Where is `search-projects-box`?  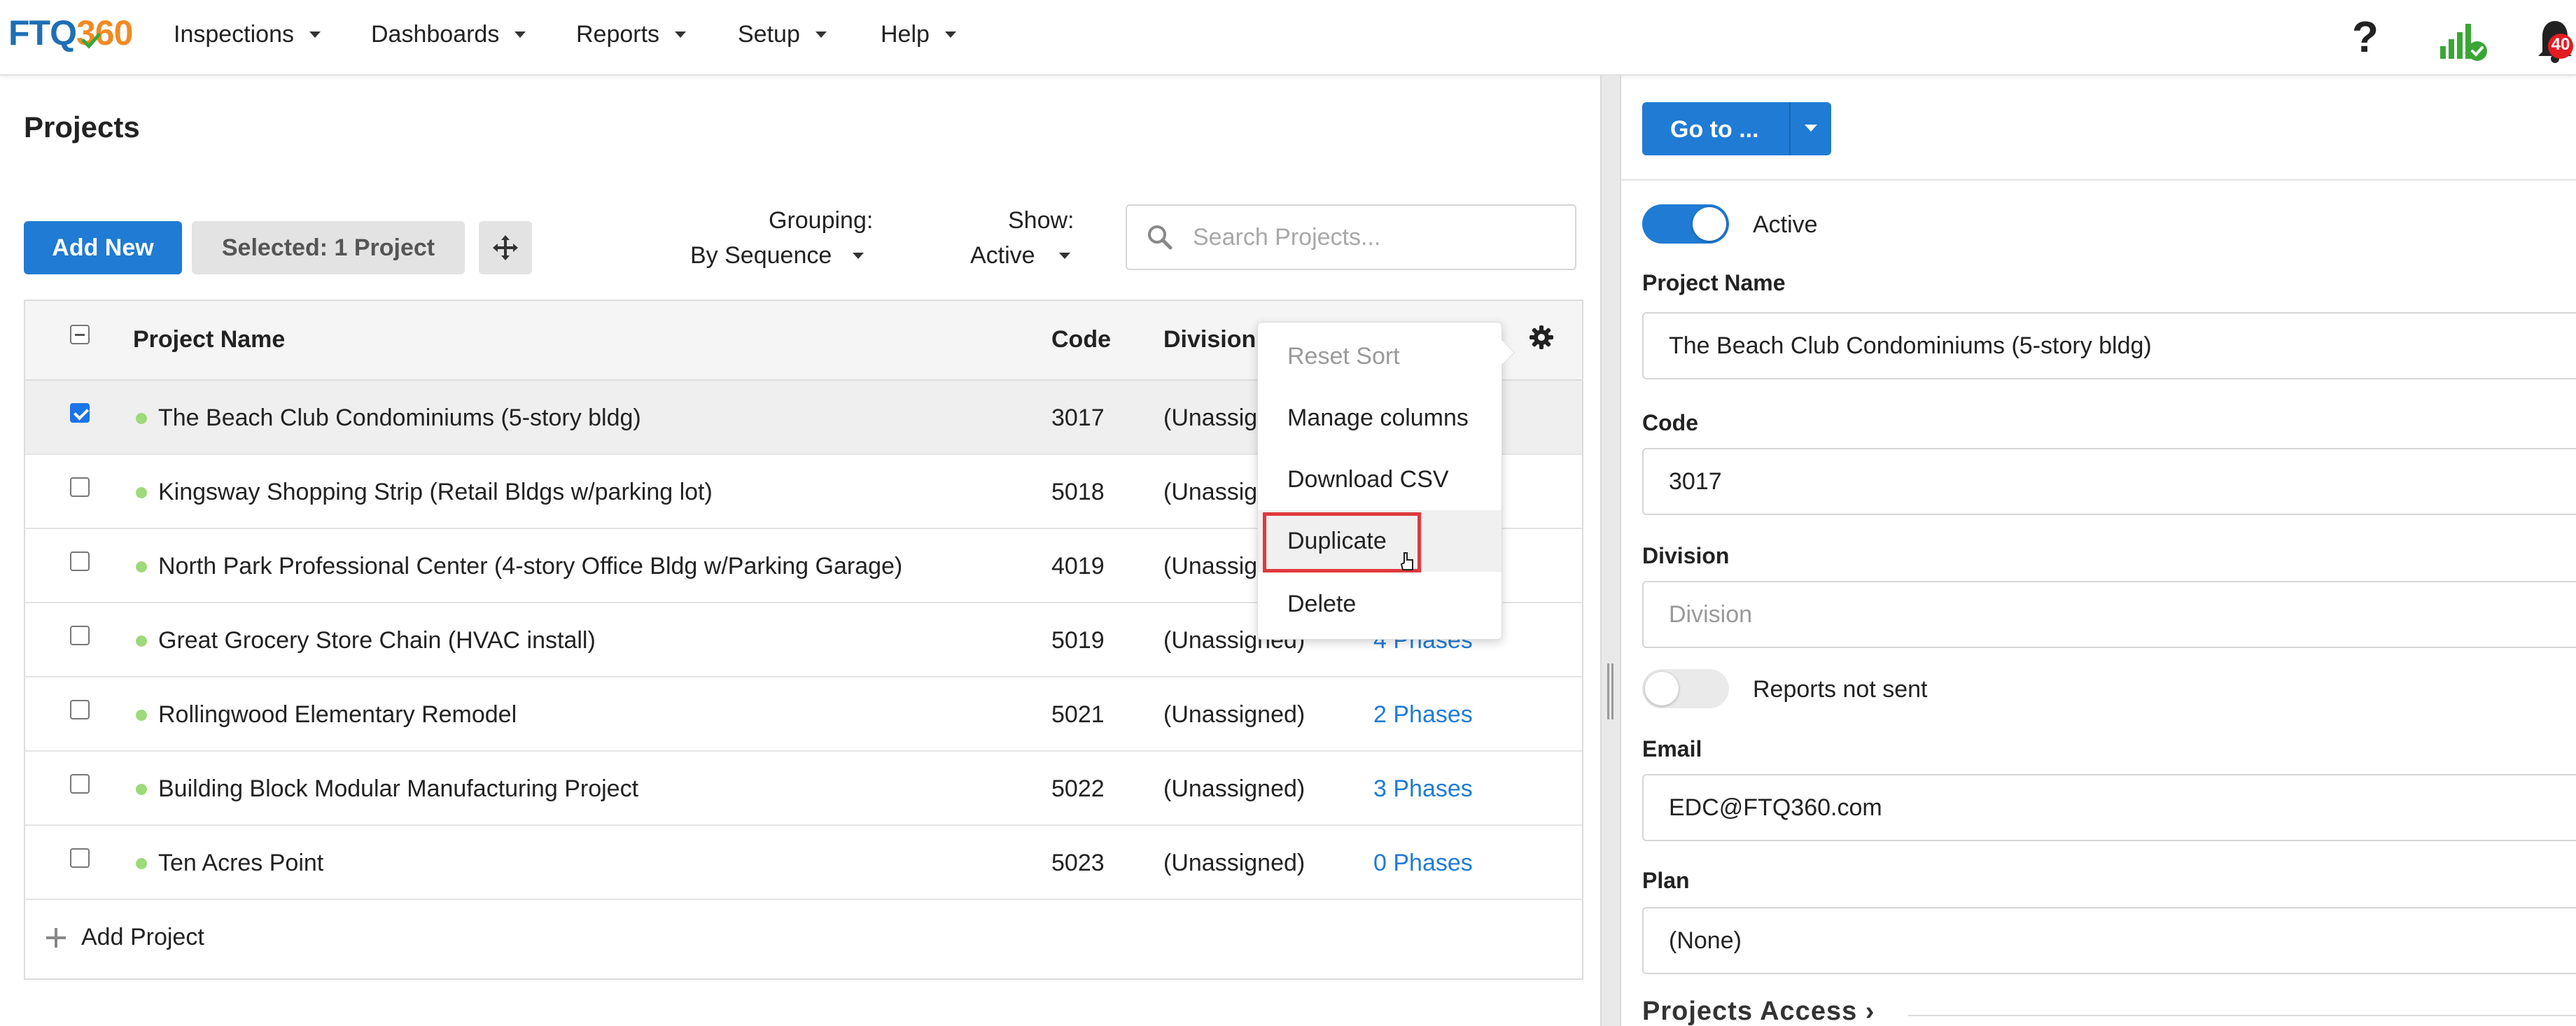 search-projects-box is located at coordinates (1351, 237).